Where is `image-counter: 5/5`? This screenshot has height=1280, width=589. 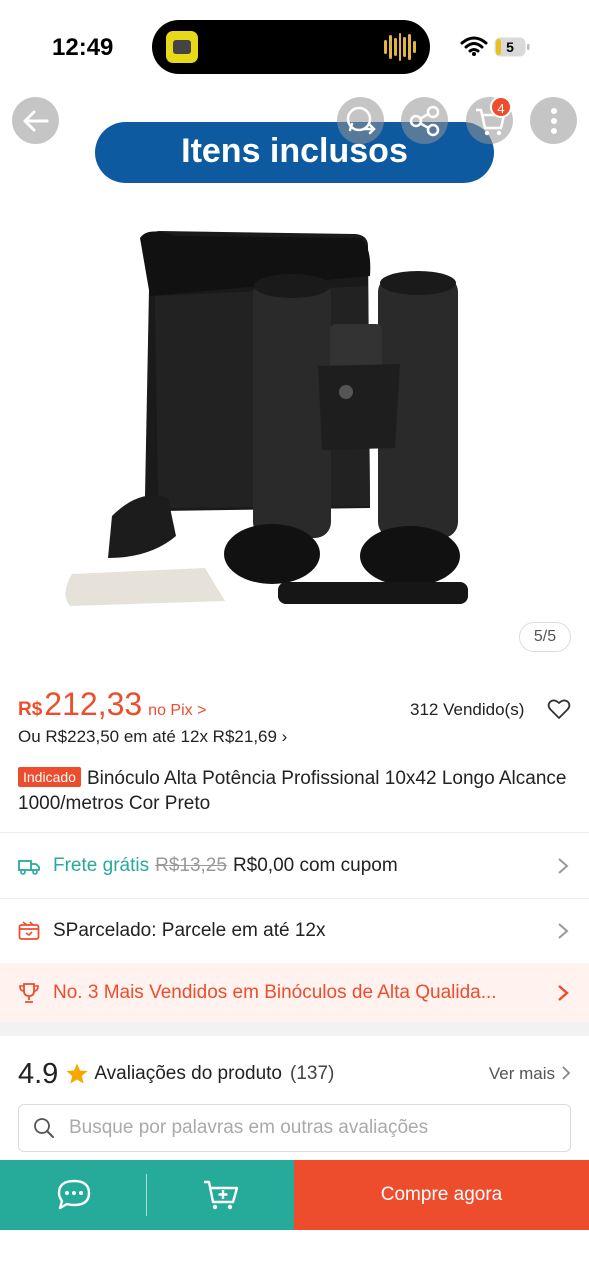
image-counter: 5/5 is located at coordinates (545, 637).